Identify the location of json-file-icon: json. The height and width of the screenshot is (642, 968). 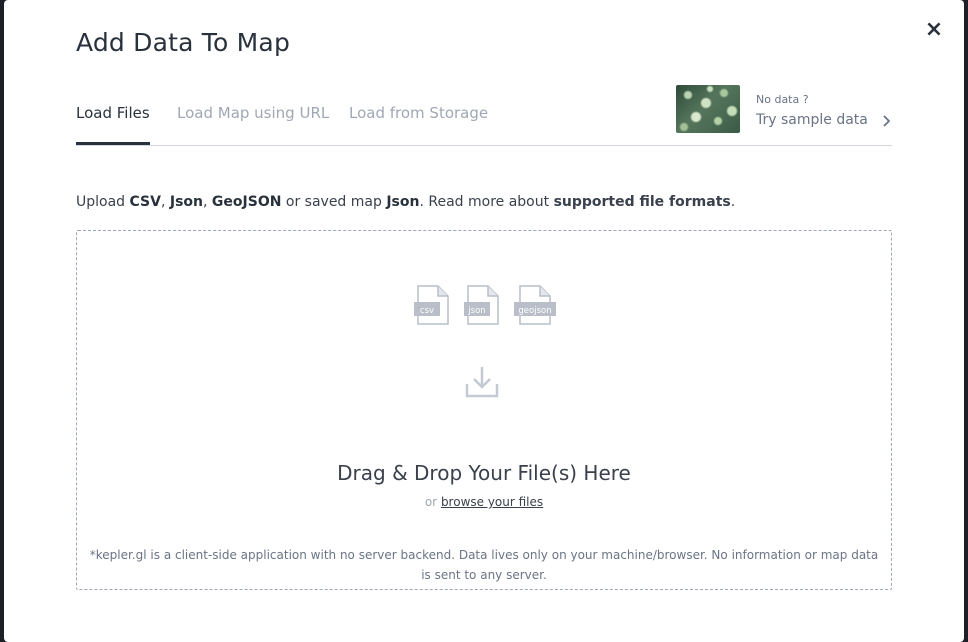
(481, 305).